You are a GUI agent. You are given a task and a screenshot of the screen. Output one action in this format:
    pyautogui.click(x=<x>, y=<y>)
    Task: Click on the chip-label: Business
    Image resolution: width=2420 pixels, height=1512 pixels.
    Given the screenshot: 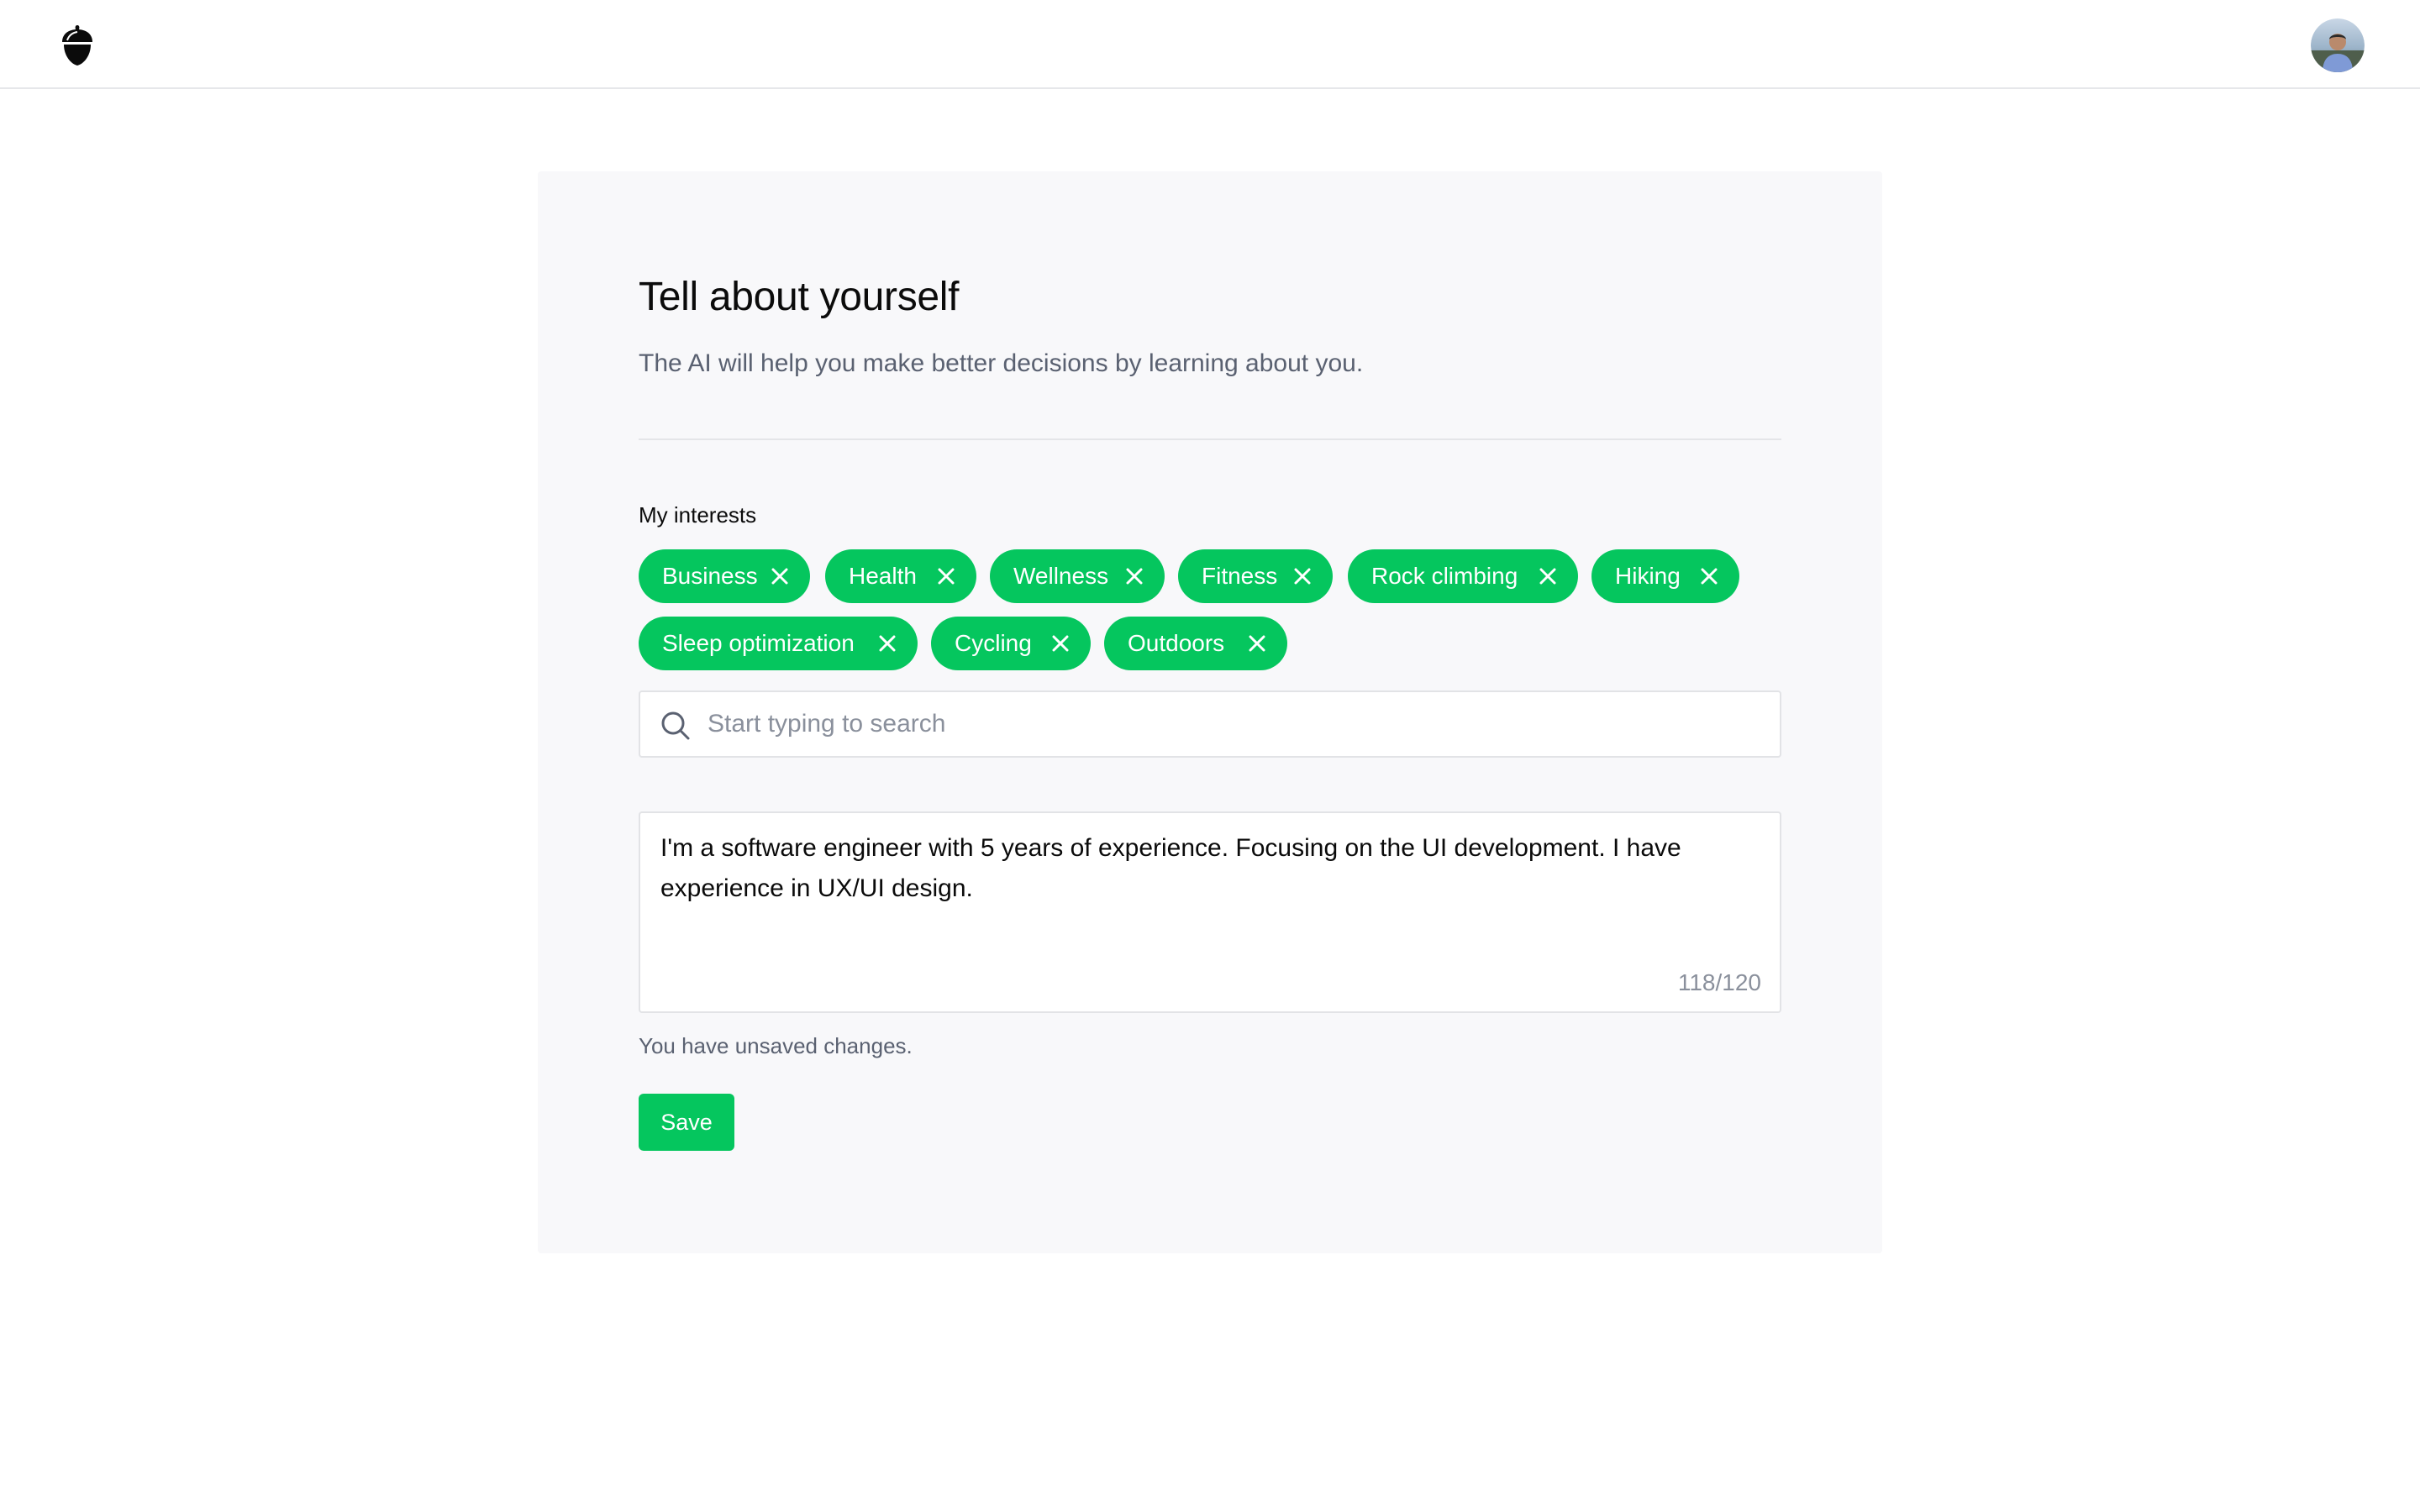 What is the action you would take?
    pyautogui.click(x=710, y=576)
    